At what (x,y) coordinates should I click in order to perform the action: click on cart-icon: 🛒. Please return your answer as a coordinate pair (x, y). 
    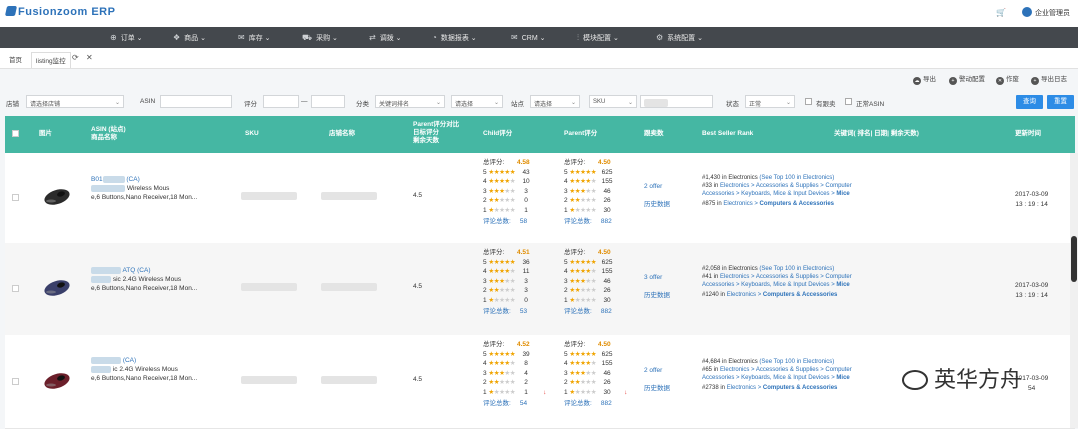
    Looking at the image, I should click on (1001, 12).